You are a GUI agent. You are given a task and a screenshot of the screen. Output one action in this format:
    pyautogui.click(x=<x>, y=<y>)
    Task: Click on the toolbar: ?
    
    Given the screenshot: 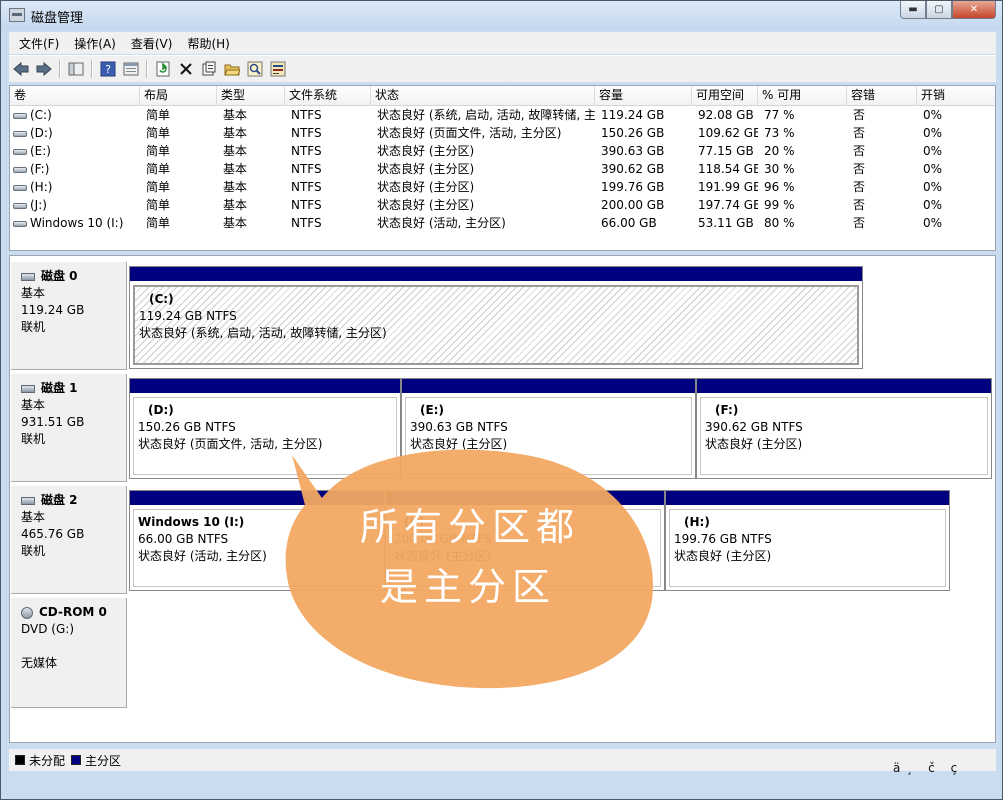 What is the action you would take?
    pyautogui.click(x=502, y=68)
    